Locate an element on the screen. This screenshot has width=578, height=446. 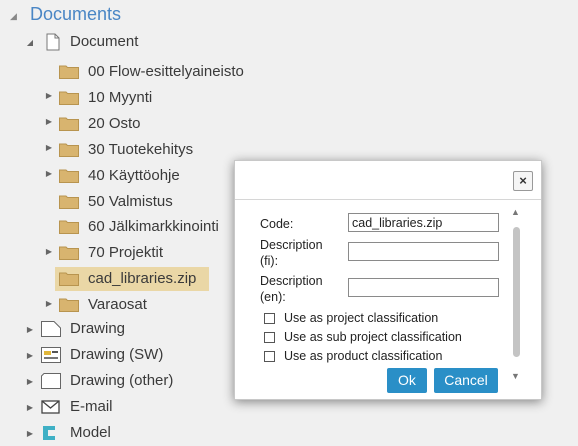
close-button: × is located at coordinates (523, 181).